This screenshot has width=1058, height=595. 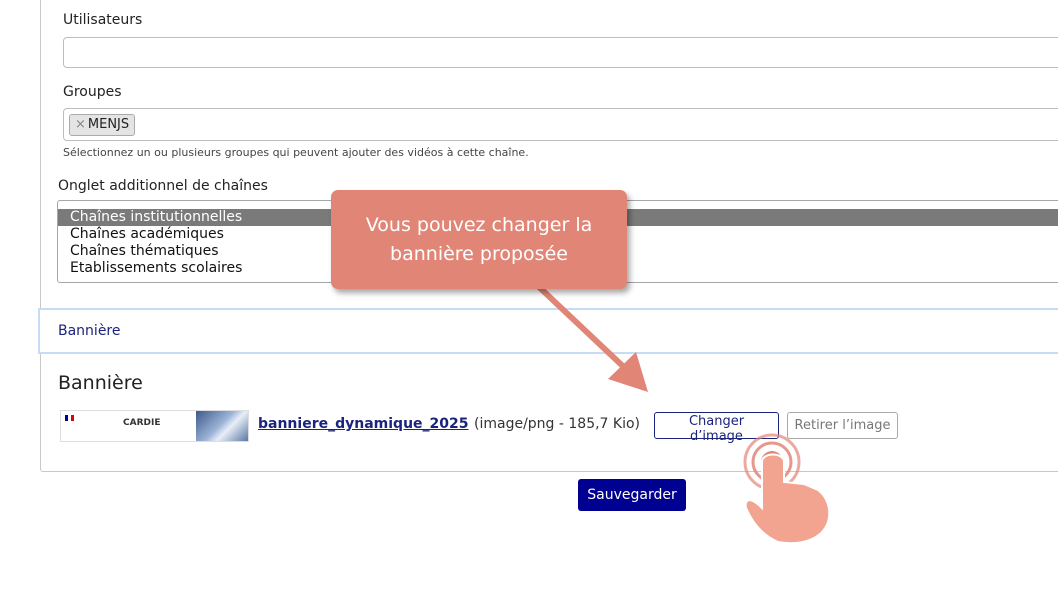 What do you see at coordinates (548, 331) in the screenshot?
I see `section-tab-banniere: Bannière` at bounding box center [548, 331].